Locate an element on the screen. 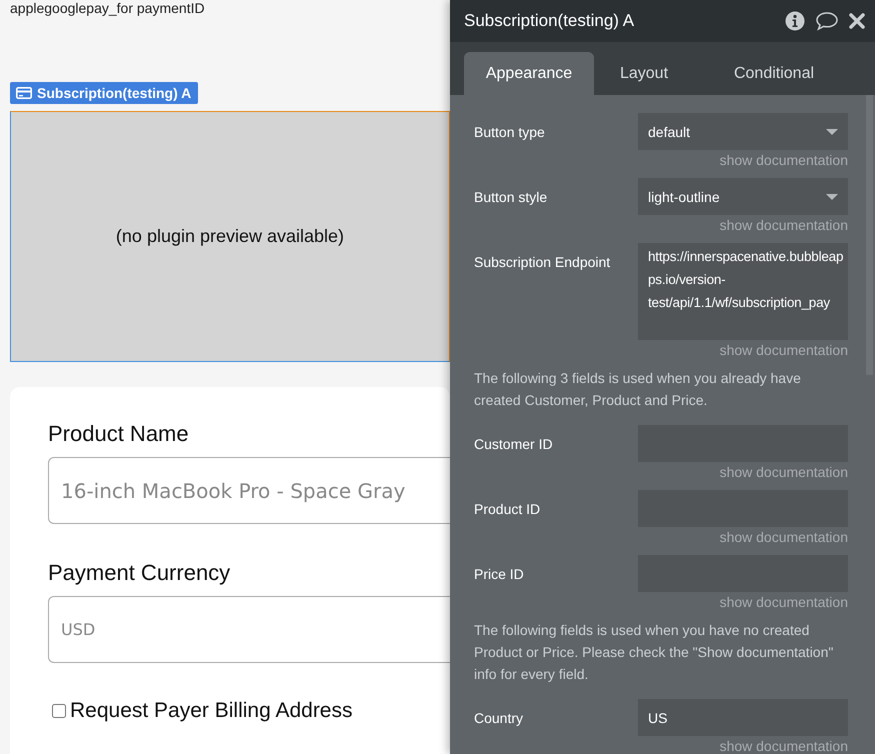  dropdown: default is located at coordinates (743, 131).